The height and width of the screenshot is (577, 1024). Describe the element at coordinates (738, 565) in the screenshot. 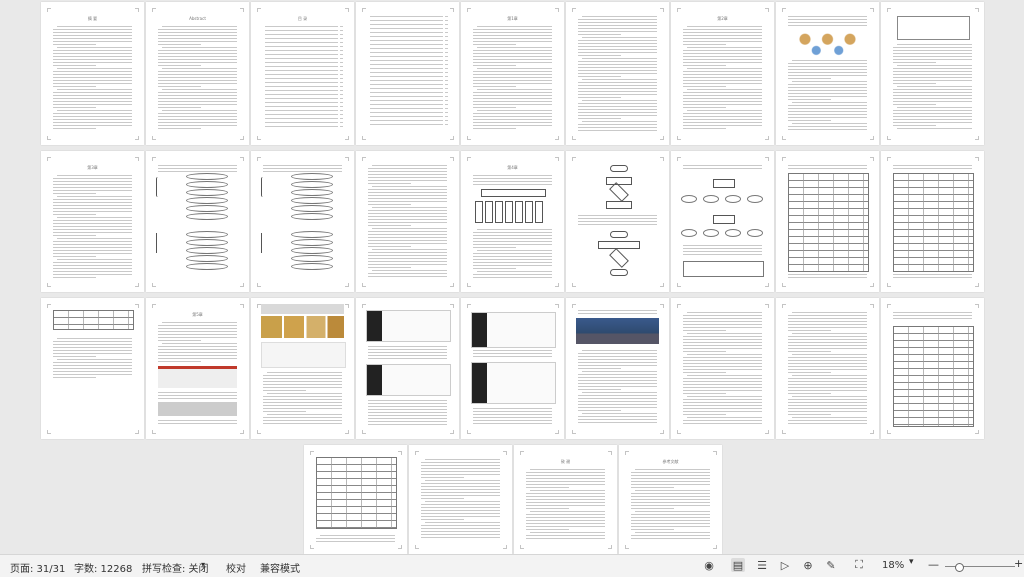

I see `page-view-icon: ▤` at that location.